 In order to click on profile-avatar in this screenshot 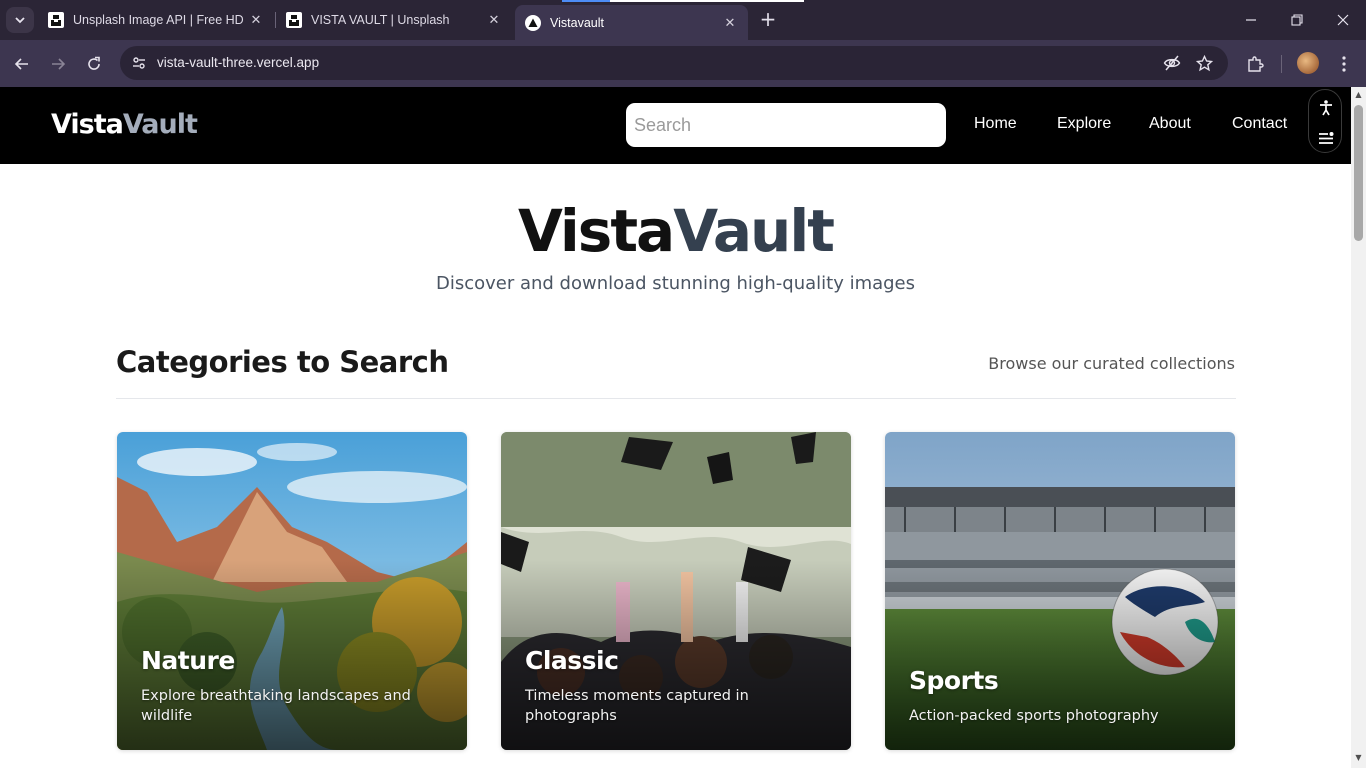, I will do `click(1308, 63)`.